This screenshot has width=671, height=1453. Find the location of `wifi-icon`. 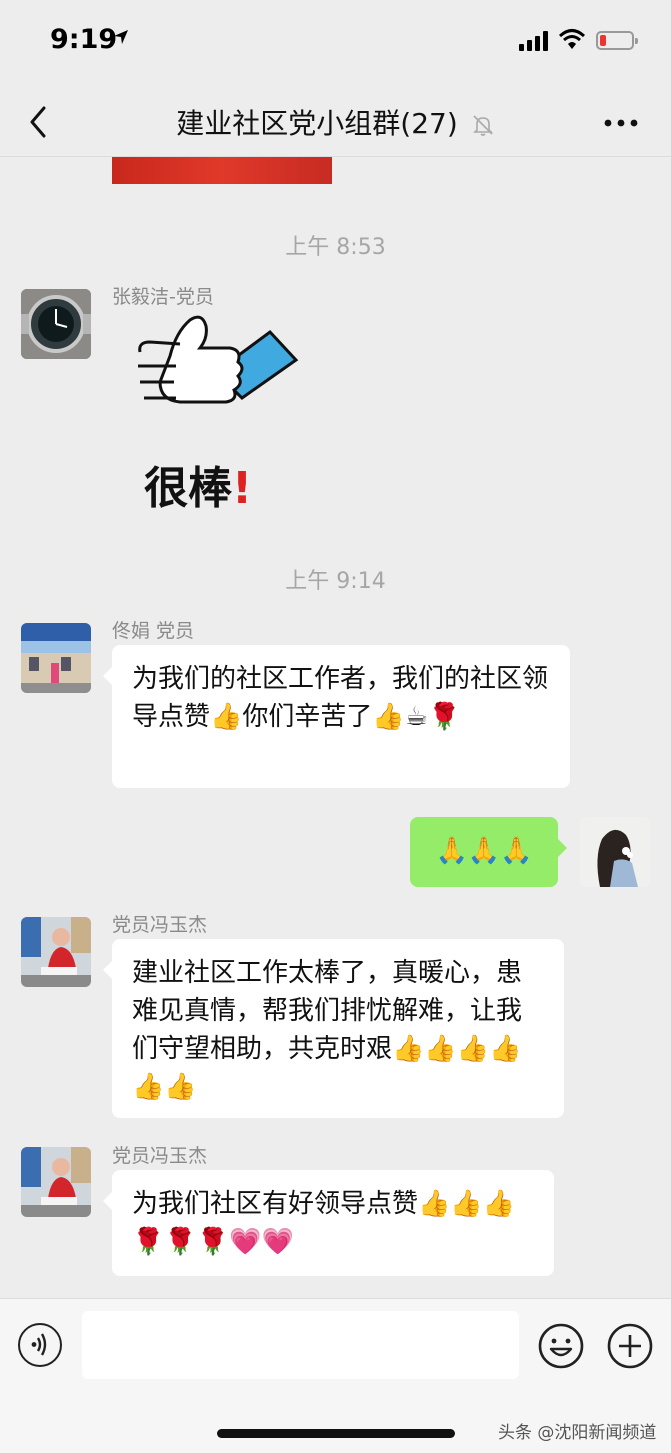

wifi-icon is located at coordinates (572, 39).